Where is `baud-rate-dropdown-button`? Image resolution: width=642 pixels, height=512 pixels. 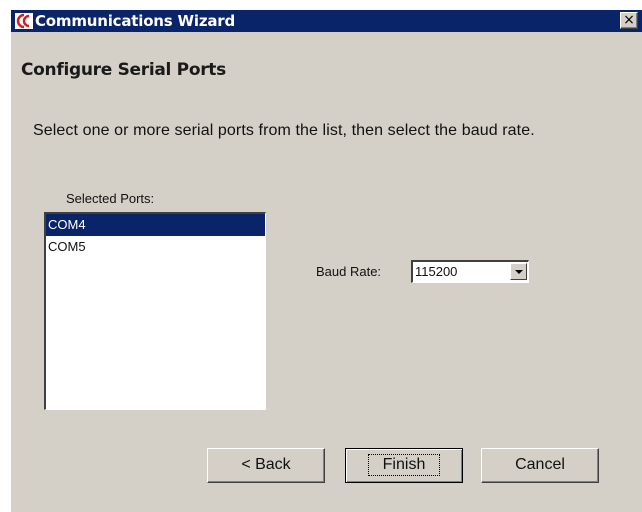 baud-rate-dropdown-button is located at coordinates (518, 271).